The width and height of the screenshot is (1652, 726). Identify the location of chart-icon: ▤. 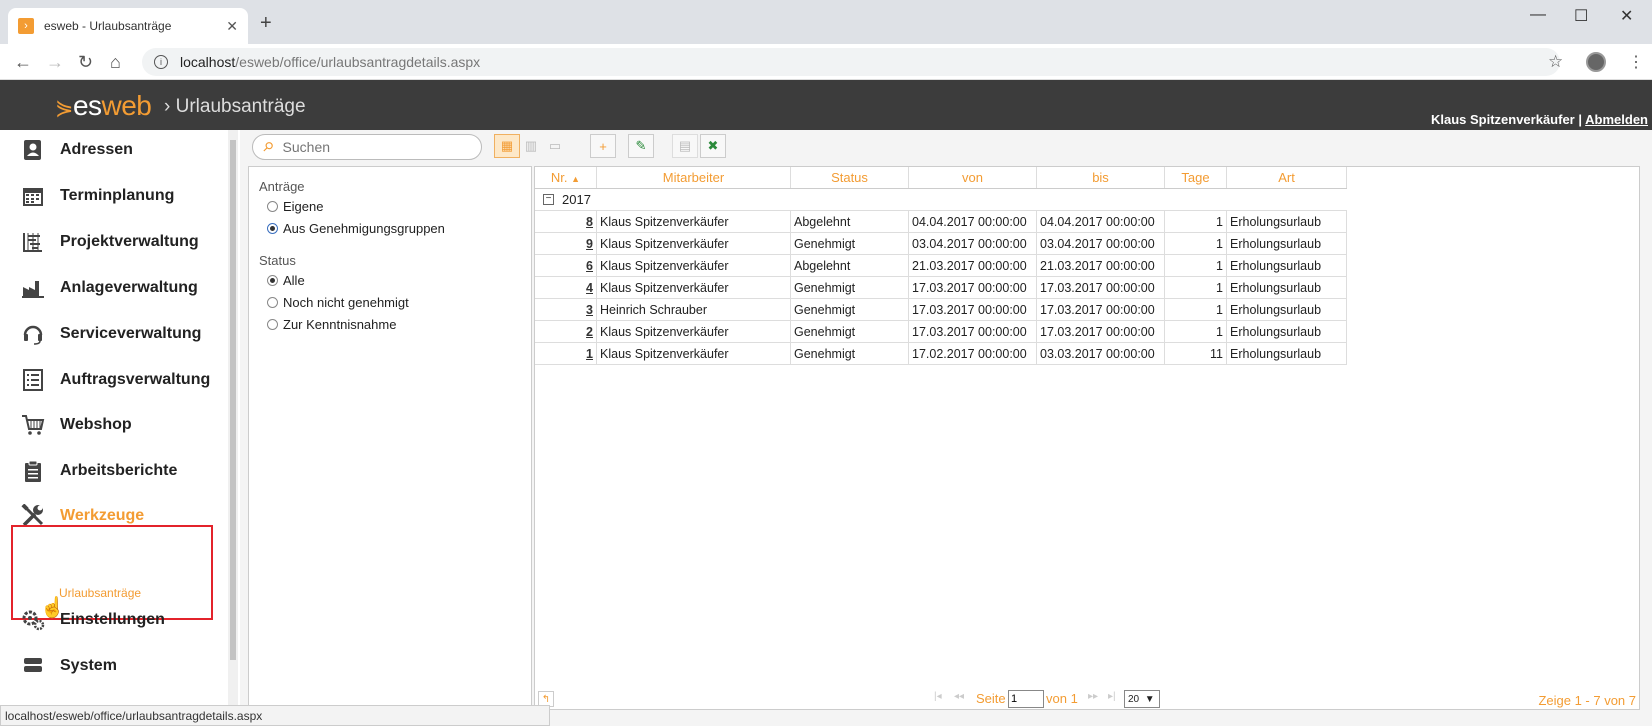
(685, 145).